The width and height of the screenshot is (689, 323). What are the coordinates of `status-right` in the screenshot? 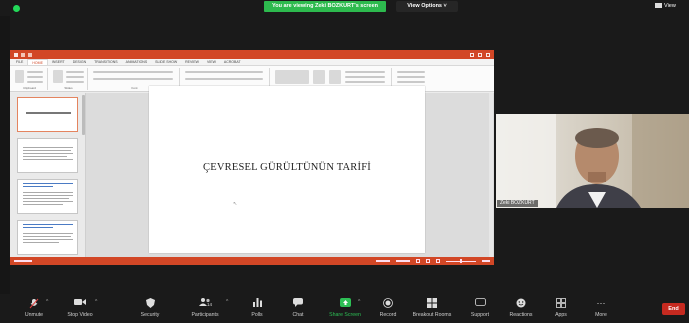 It's located at (433, 261).